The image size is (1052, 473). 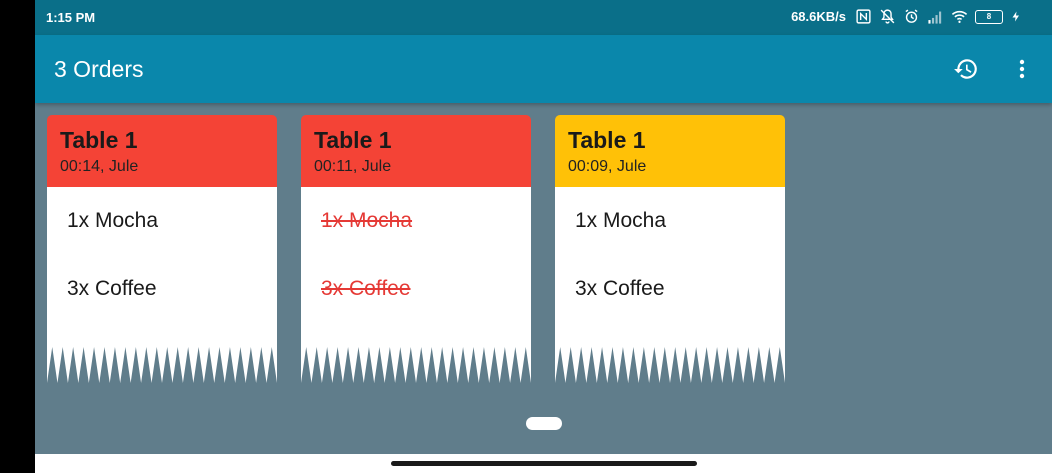 What do you see at coordinates (543, 17) in the screenshot?
I see `status-bar: 1:15 PM 68.6KB/s 8` at bounding box center [543, 17].